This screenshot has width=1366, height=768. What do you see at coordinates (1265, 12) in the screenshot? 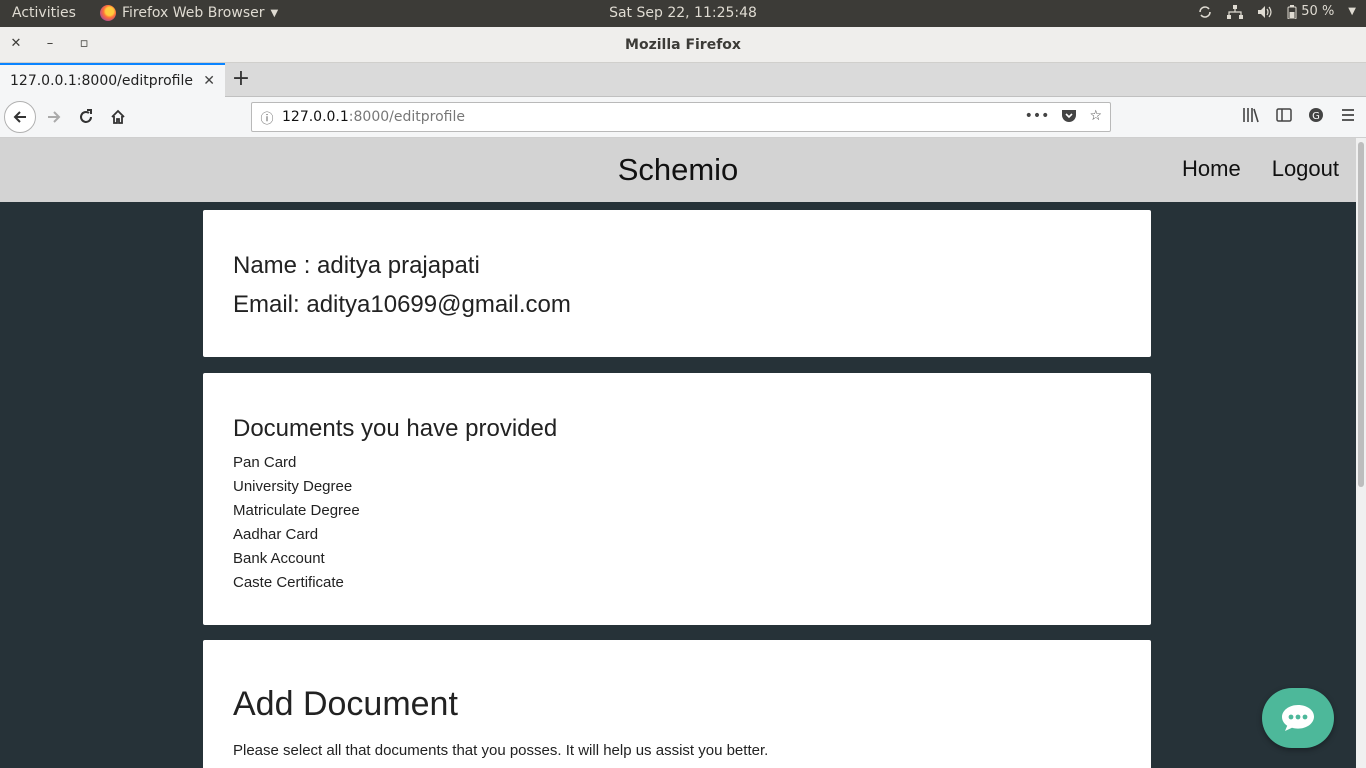
I see `volume-icon` at bounding box center [1265, 12].